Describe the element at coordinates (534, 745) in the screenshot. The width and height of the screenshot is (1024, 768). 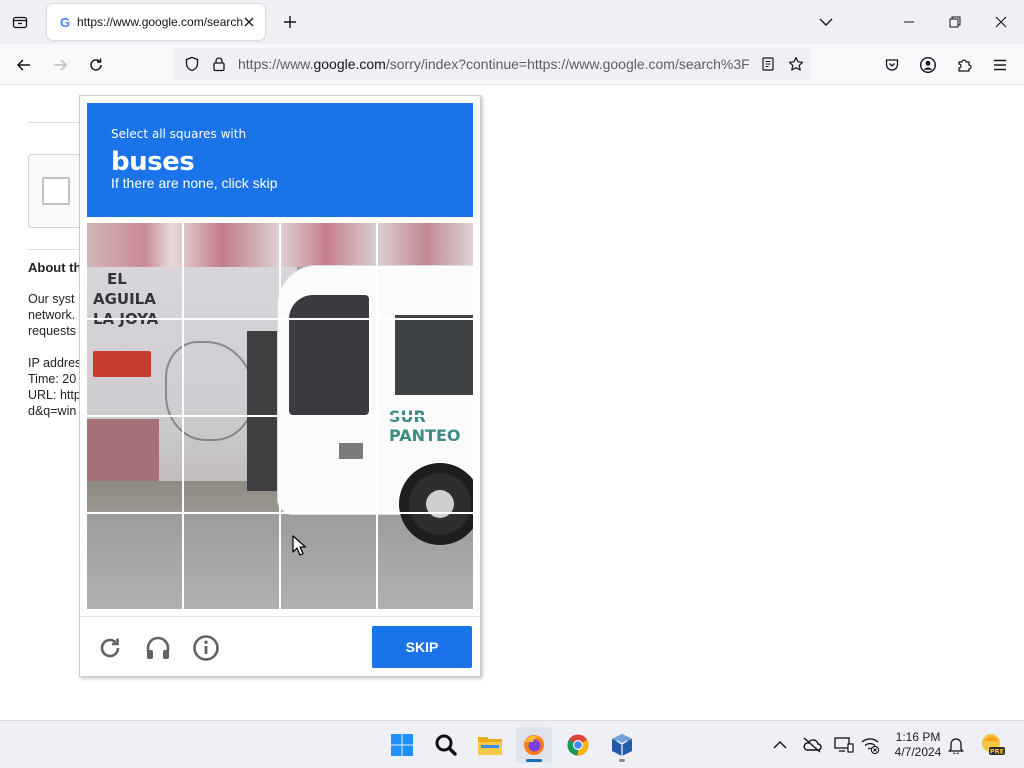
I see `firefox-icon` at that location.